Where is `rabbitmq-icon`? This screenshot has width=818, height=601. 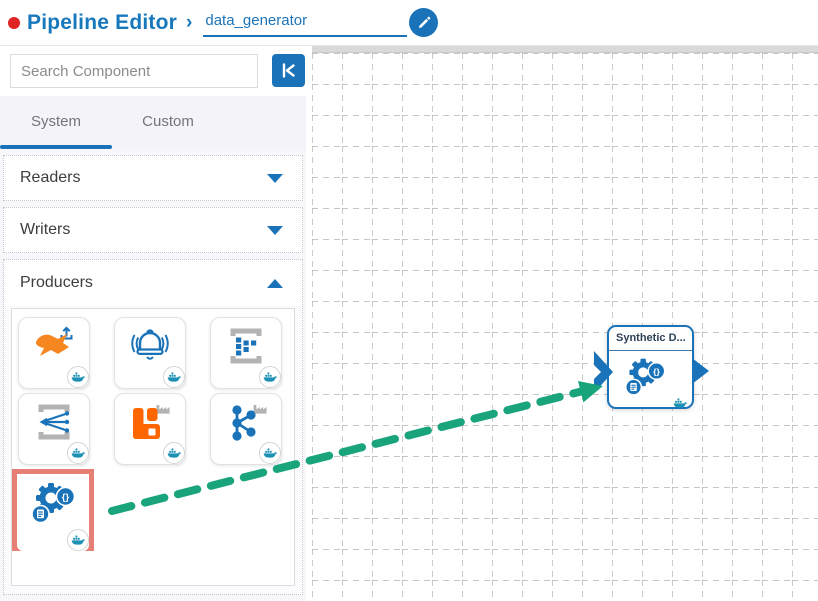
rabbitmq-icon is located at coordinates (150, 422).